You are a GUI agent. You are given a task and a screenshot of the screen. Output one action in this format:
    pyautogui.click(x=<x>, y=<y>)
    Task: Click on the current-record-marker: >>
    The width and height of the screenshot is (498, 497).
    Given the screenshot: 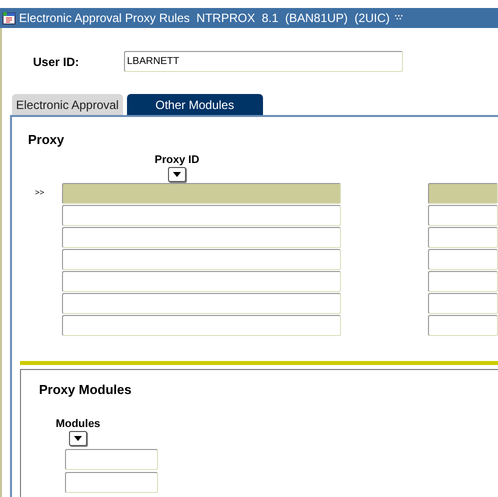 What is the action you would take?
    pyautogui.click(x=39, y=192)
    